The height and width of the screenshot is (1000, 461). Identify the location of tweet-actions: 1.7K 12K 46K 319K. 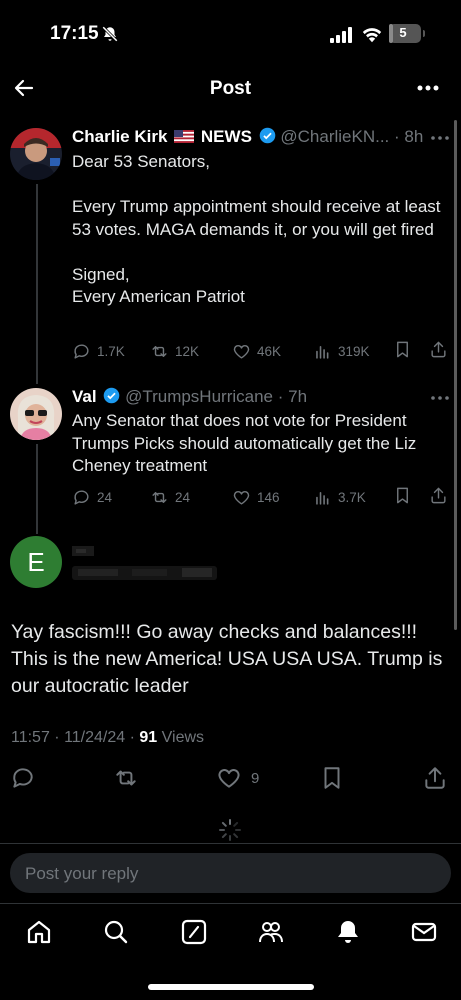
(262, 351).